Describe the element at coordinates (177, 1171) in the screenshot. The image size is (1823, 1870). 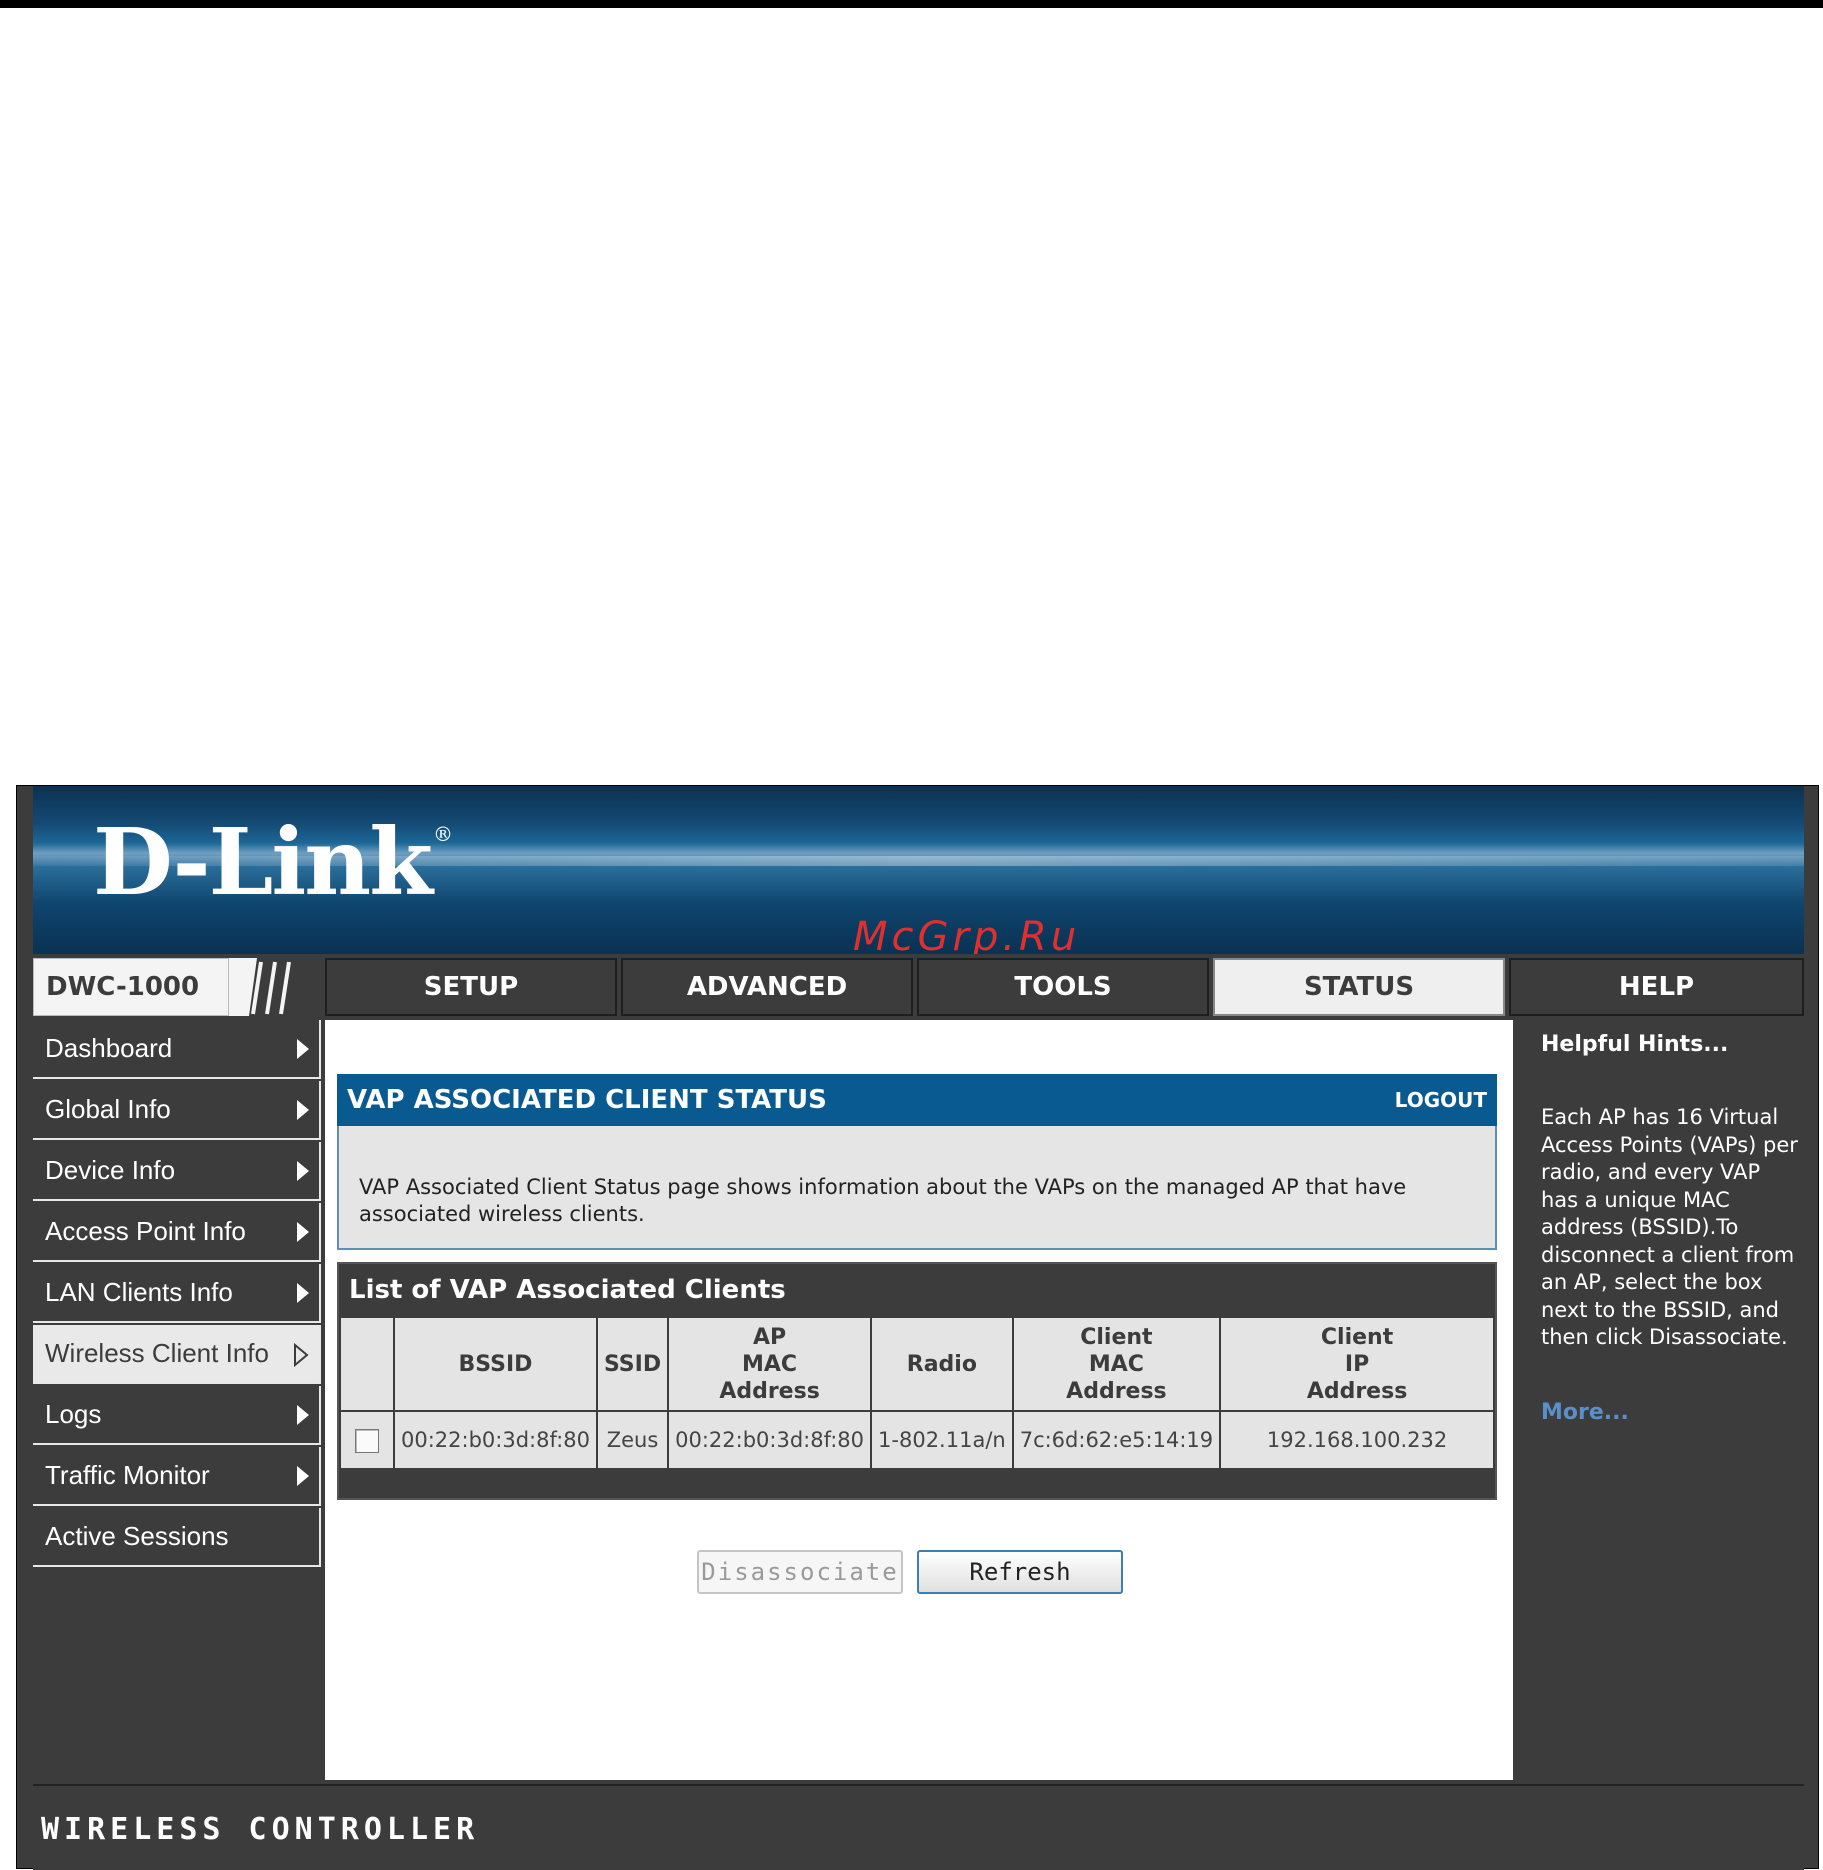
I see `sidebar-item-device-info: Device Info` at that location.